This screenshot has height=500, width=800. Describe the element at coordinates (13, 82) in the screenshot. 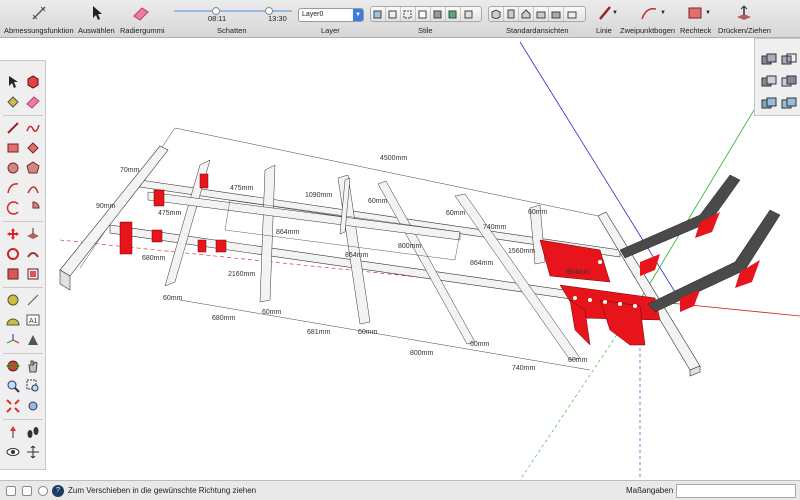

I see `select-arrow-icon` at that location.